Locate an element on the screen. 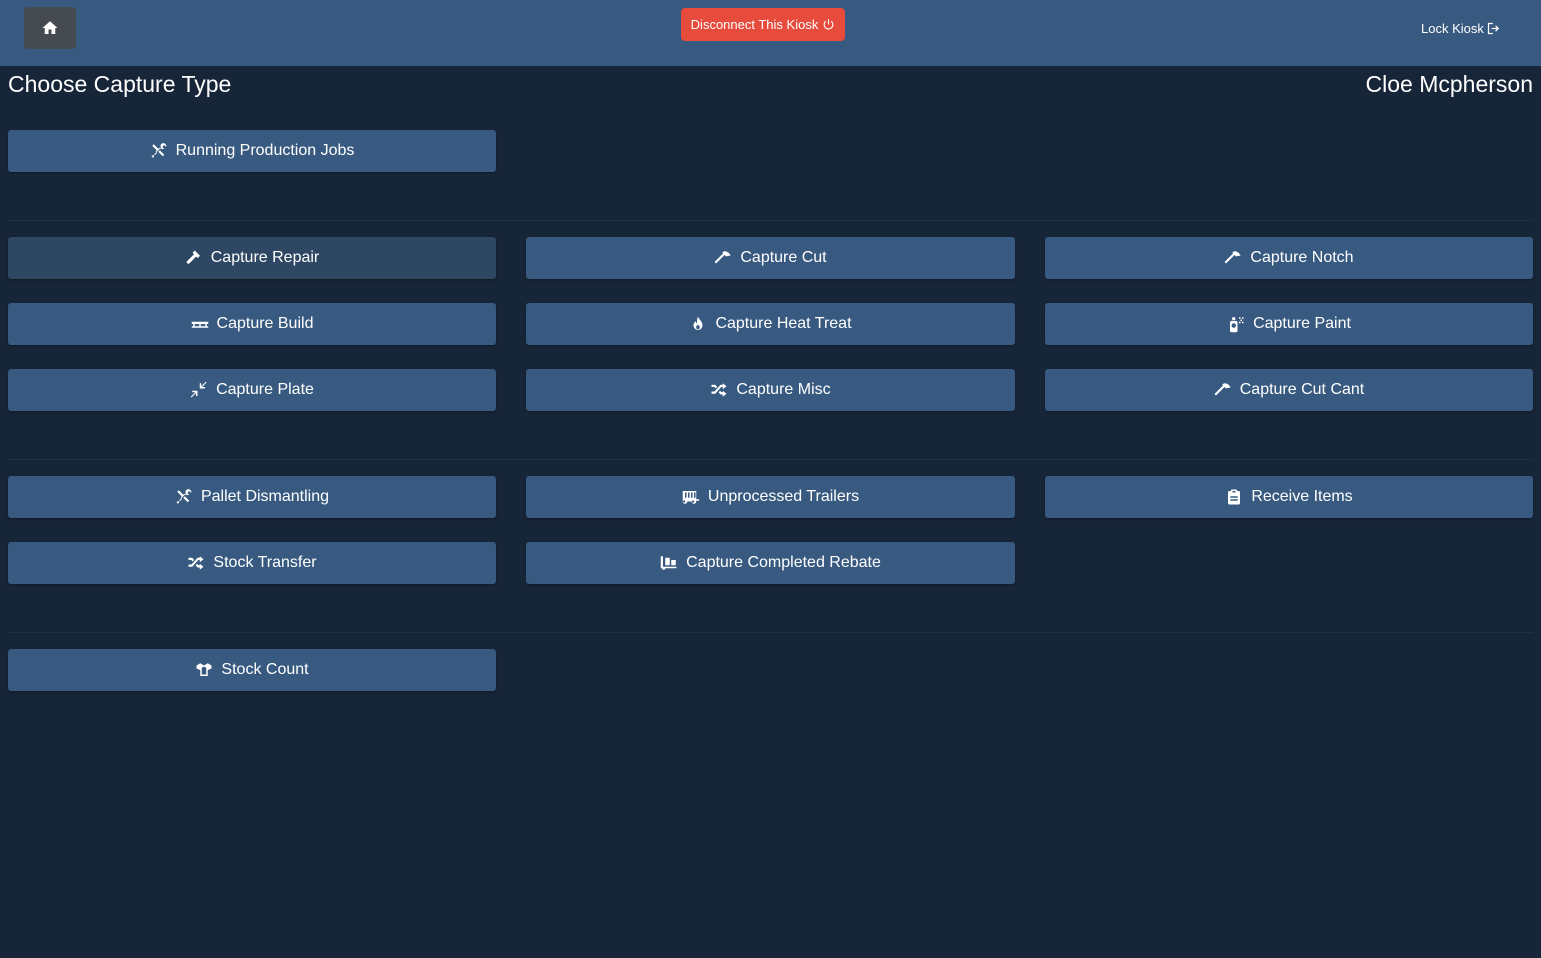 Image resolution: width=1541 pixels, height=958 pixels. stock-count-button: Stock Count is located at coordinates (252, 670).